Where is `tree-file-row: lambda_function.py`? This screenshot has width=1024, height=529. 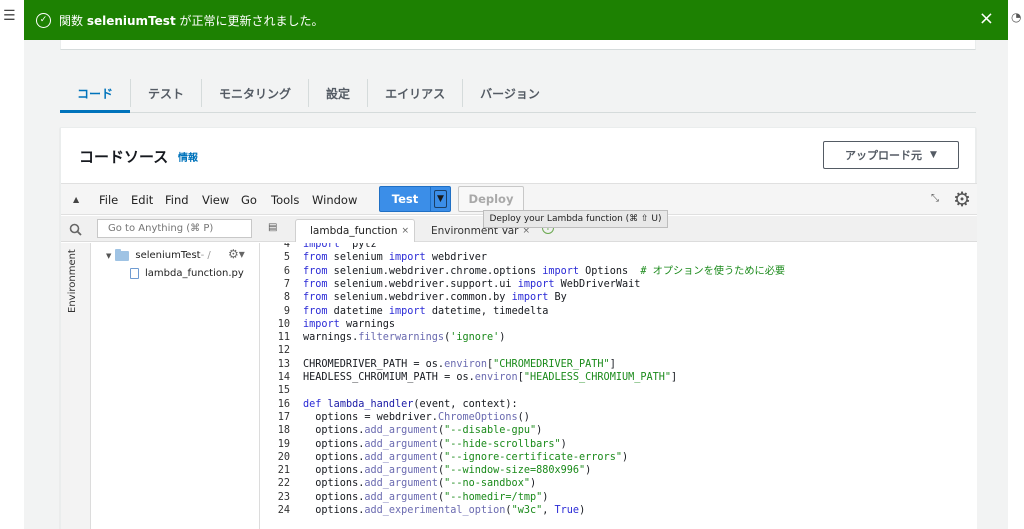 tree-file-row: lambda_function.py is located at coordinates (187, 273).